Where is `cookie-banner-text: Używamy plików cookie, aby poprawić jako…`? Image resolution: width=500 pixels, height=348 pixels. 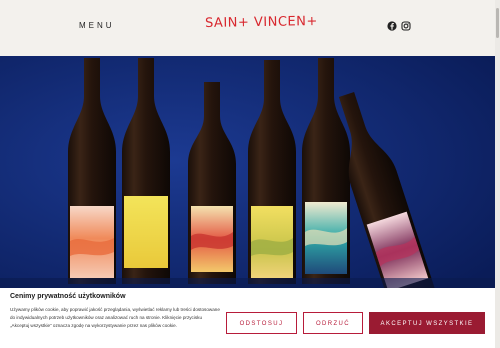
cookie-banner-text: Używamy plików cookie, aby poprawić jako… is located at coordinates (115, 318).